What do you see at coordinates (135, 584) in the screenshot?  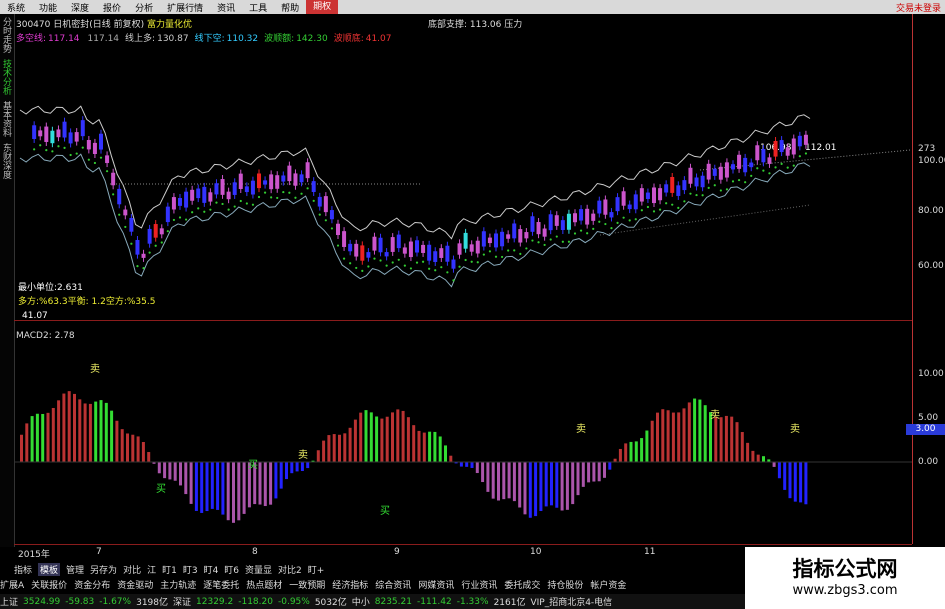 I see `ext-toolbar-item-3: 资金驱动` at bounding box center [135, 584].